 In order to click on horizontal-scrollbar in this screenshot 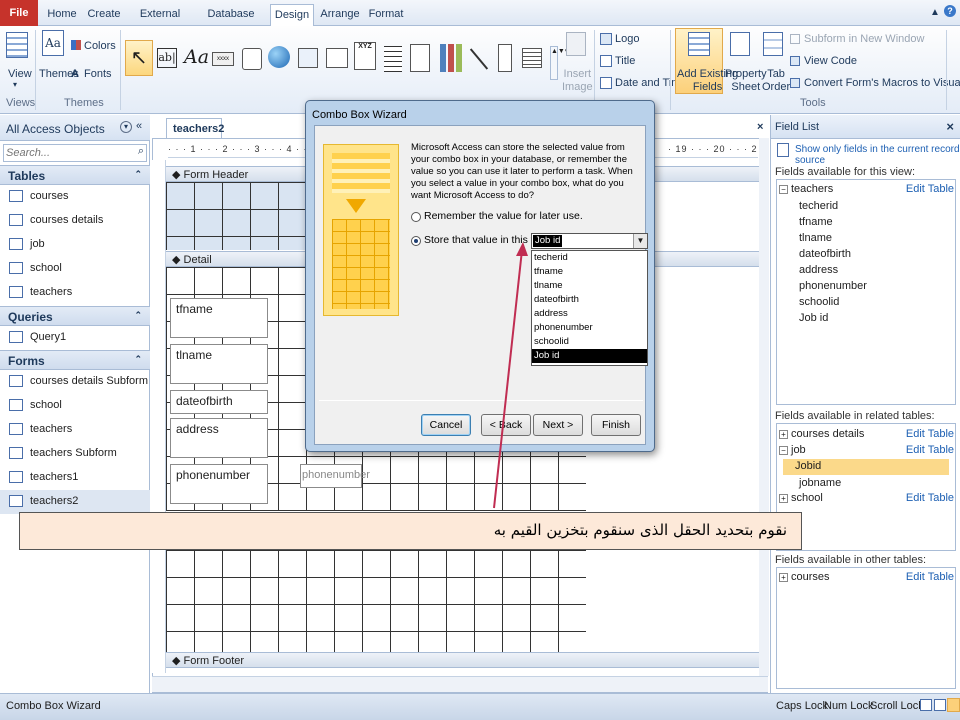, I will do `click(460, 684)`.